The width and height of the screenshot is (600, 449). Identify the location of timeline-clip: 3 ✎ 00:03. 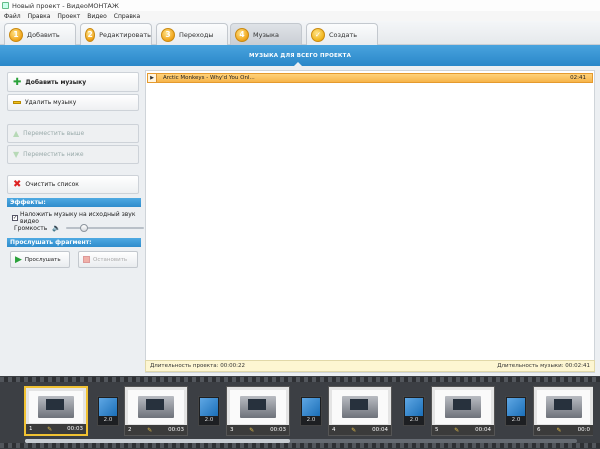
(258, 411).